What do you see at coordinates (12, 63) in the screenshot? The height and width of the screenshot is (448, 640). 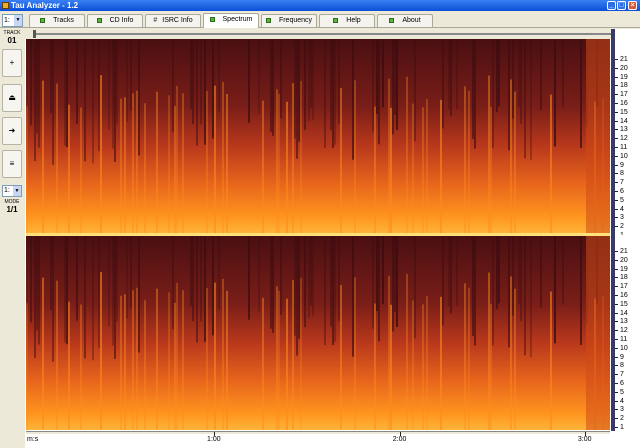 I see `add-button: +` at bounding box center [12, 63].